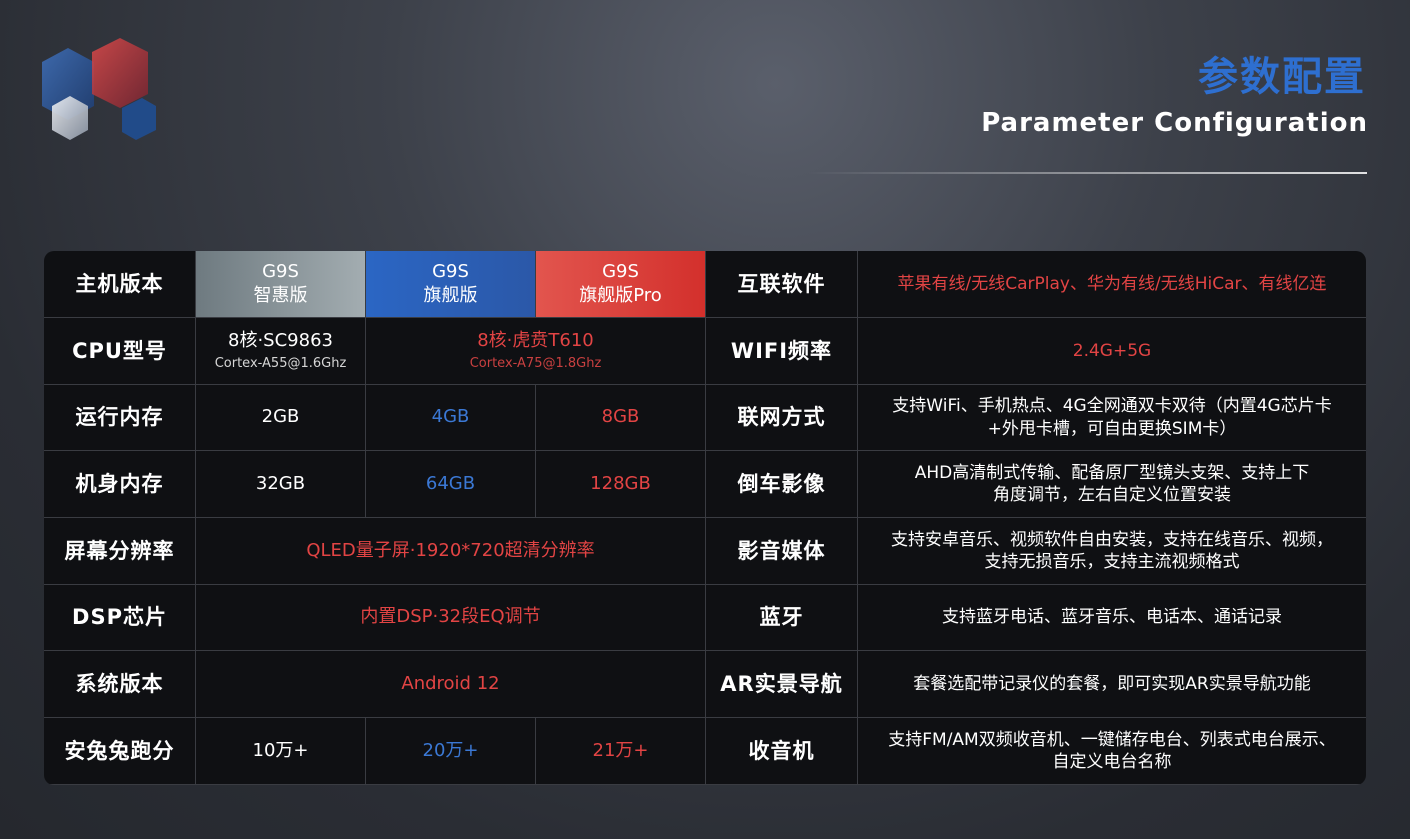  What do you see at coordinates (281, 284) in the screenshot?
I see `col-header-basic: G9S 智惠版` at bounding box center [281, 284].